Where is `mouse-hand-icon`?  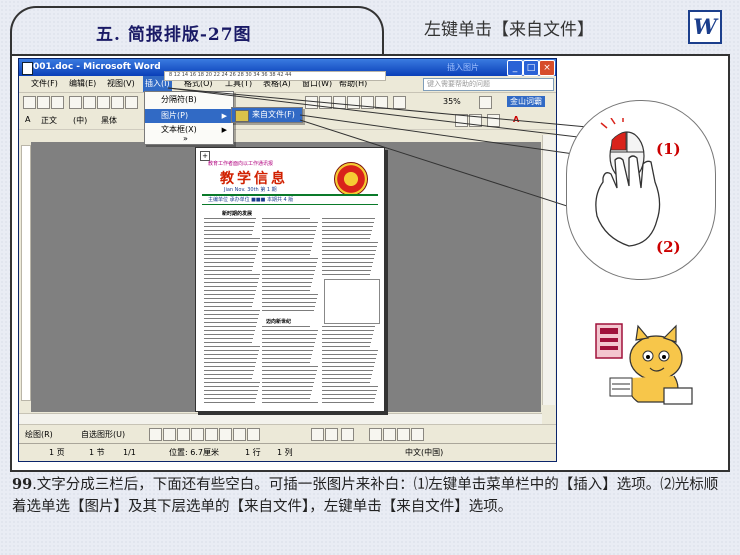 mouse-hand-icon is located at coordinates (628, 182).